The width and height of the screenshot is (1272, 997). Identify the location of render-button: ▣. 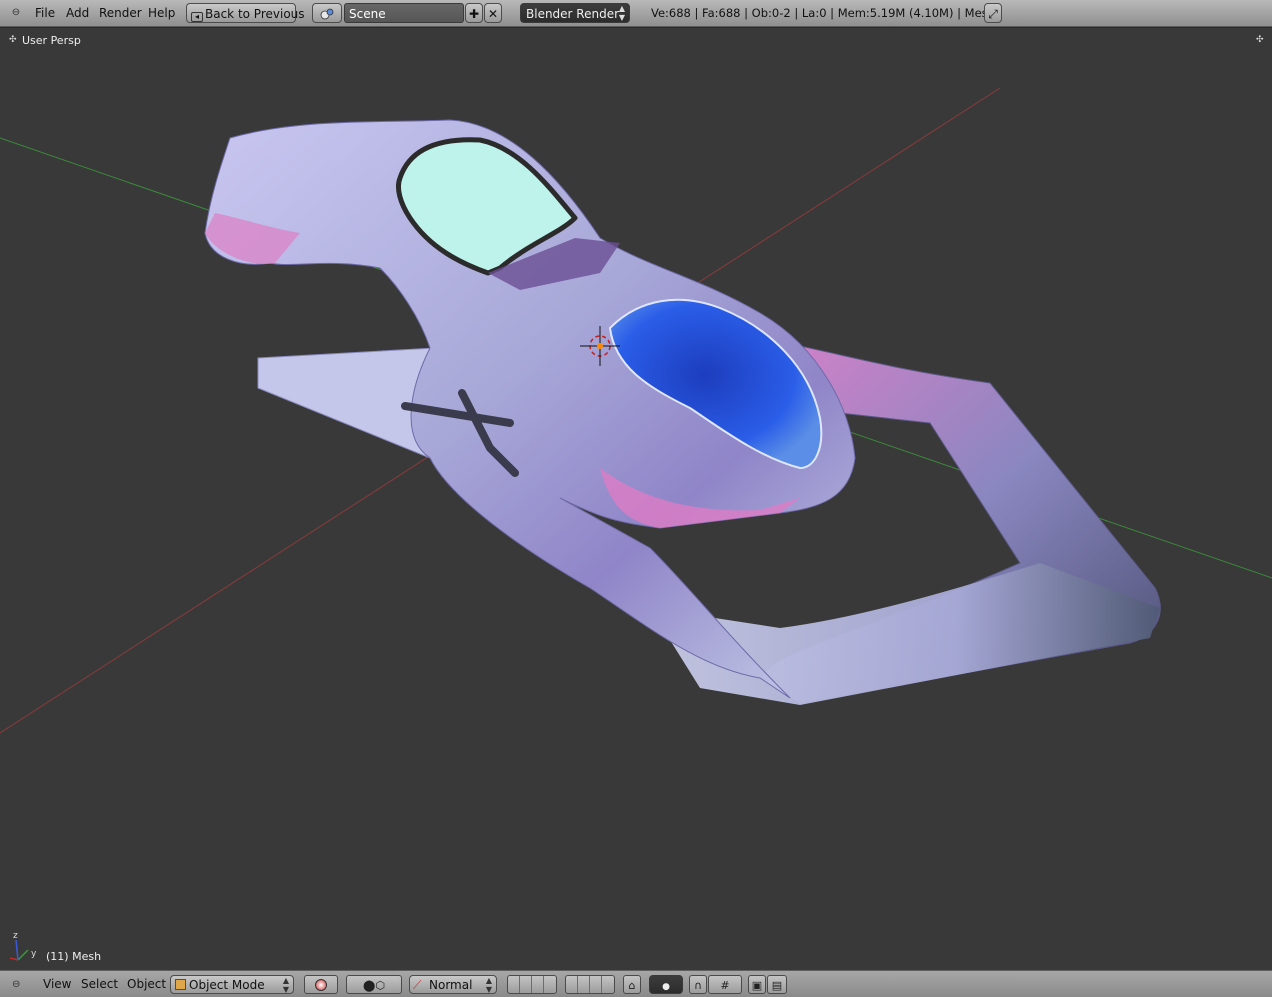
(757, 984).